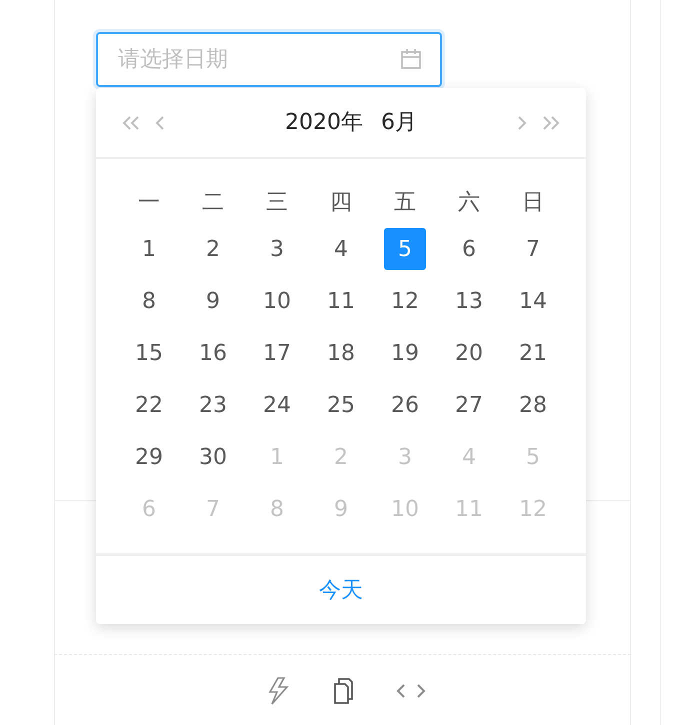  I want to click on weekday-label: 五, so click(405, 202).